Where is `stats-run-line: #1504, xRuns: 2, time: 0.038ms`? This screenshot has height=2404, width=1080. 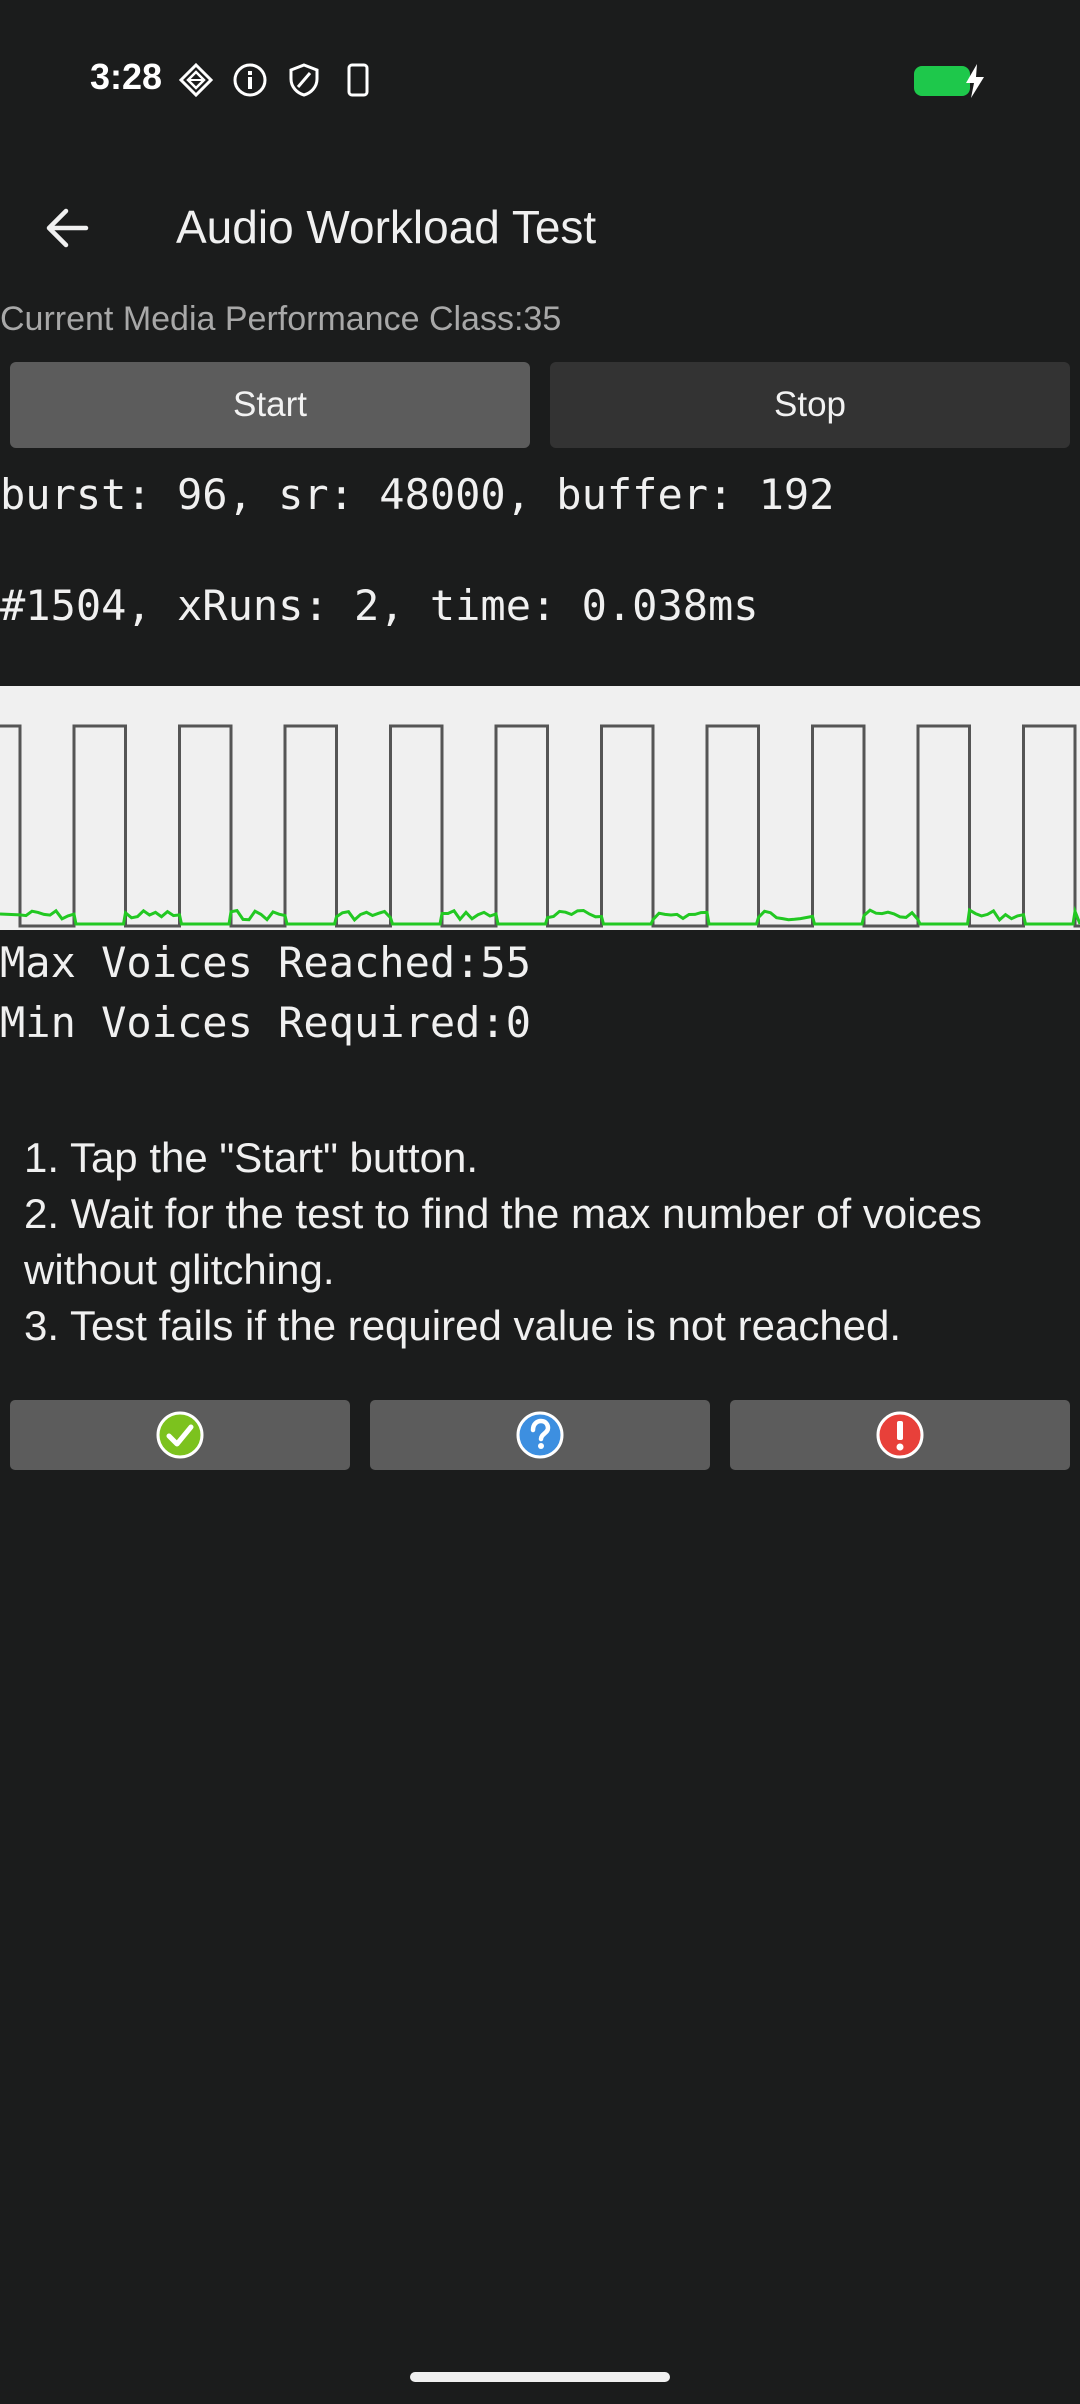
stats-run-line: #1504, xRuns: 2, time: 0.038ms is located at coordinates (379, 605).